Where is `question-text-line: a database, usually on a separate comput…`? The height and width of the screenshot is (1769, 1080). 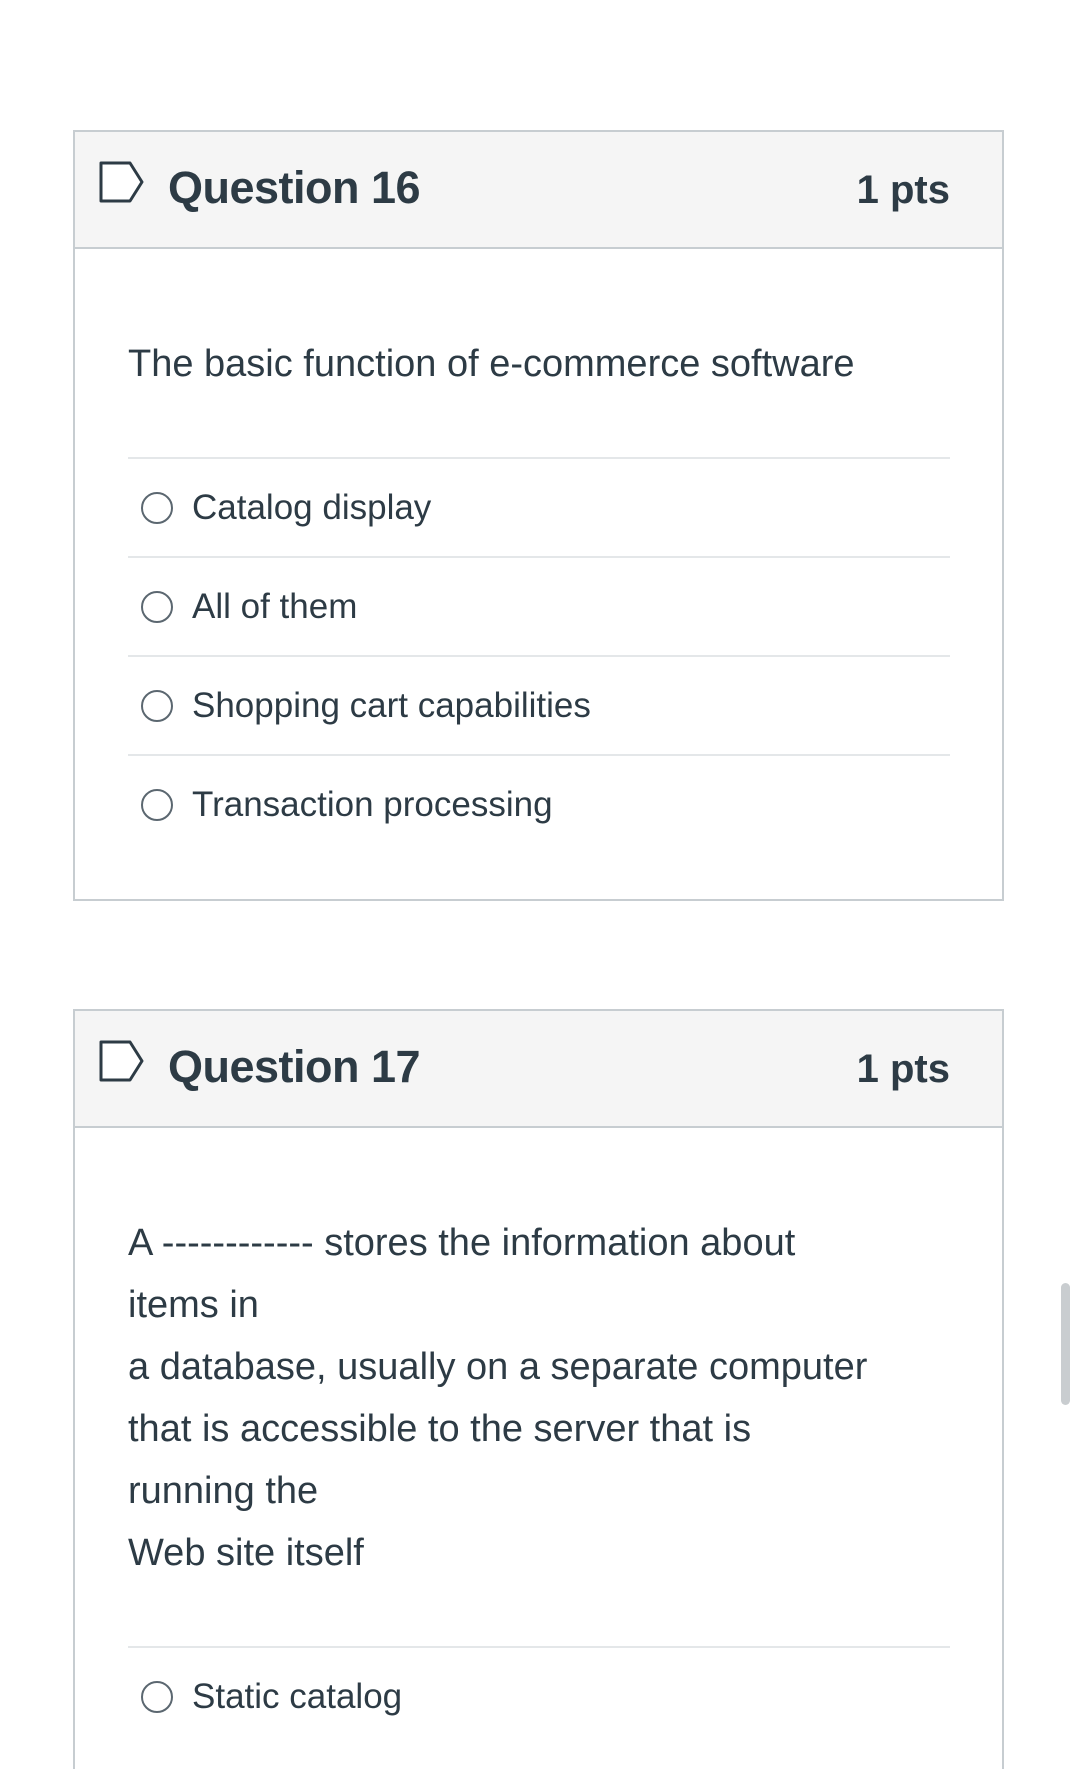
question-text-line: a database, usually on a separate comput… is located at coordinates (498, 1367).